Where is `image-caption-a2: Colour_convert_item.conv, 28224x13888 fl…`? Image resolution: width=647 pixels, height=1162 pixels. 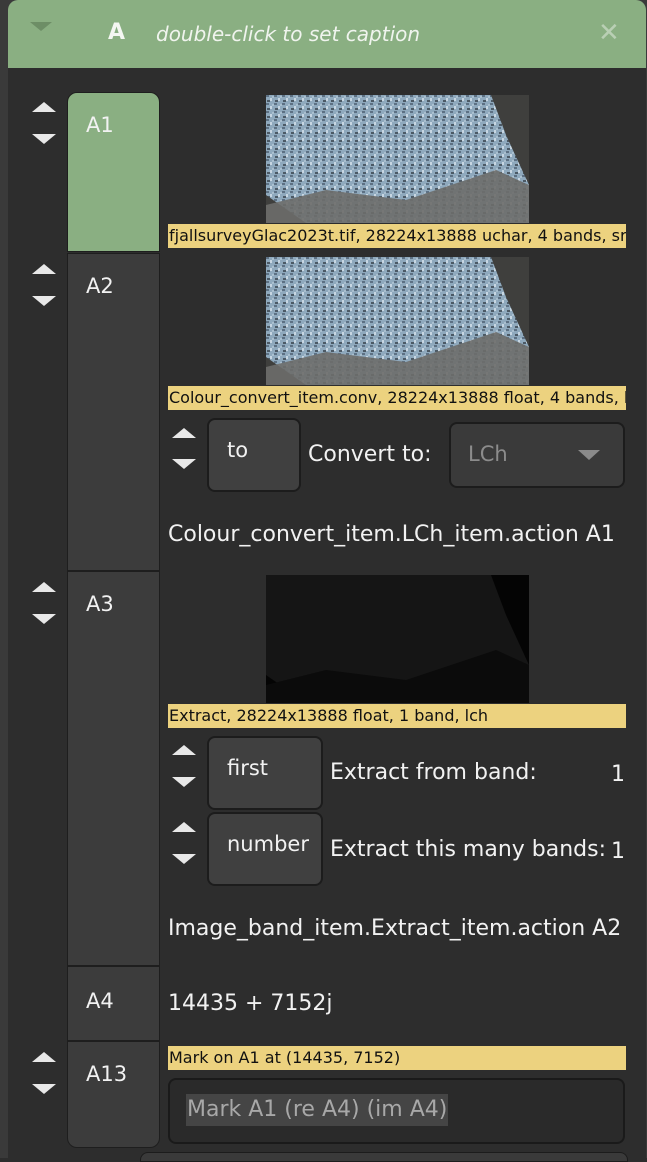 image-caption-a2: Colour_convert_item.conv, 28224x13888 fl… is located at coordinates (397, 398).